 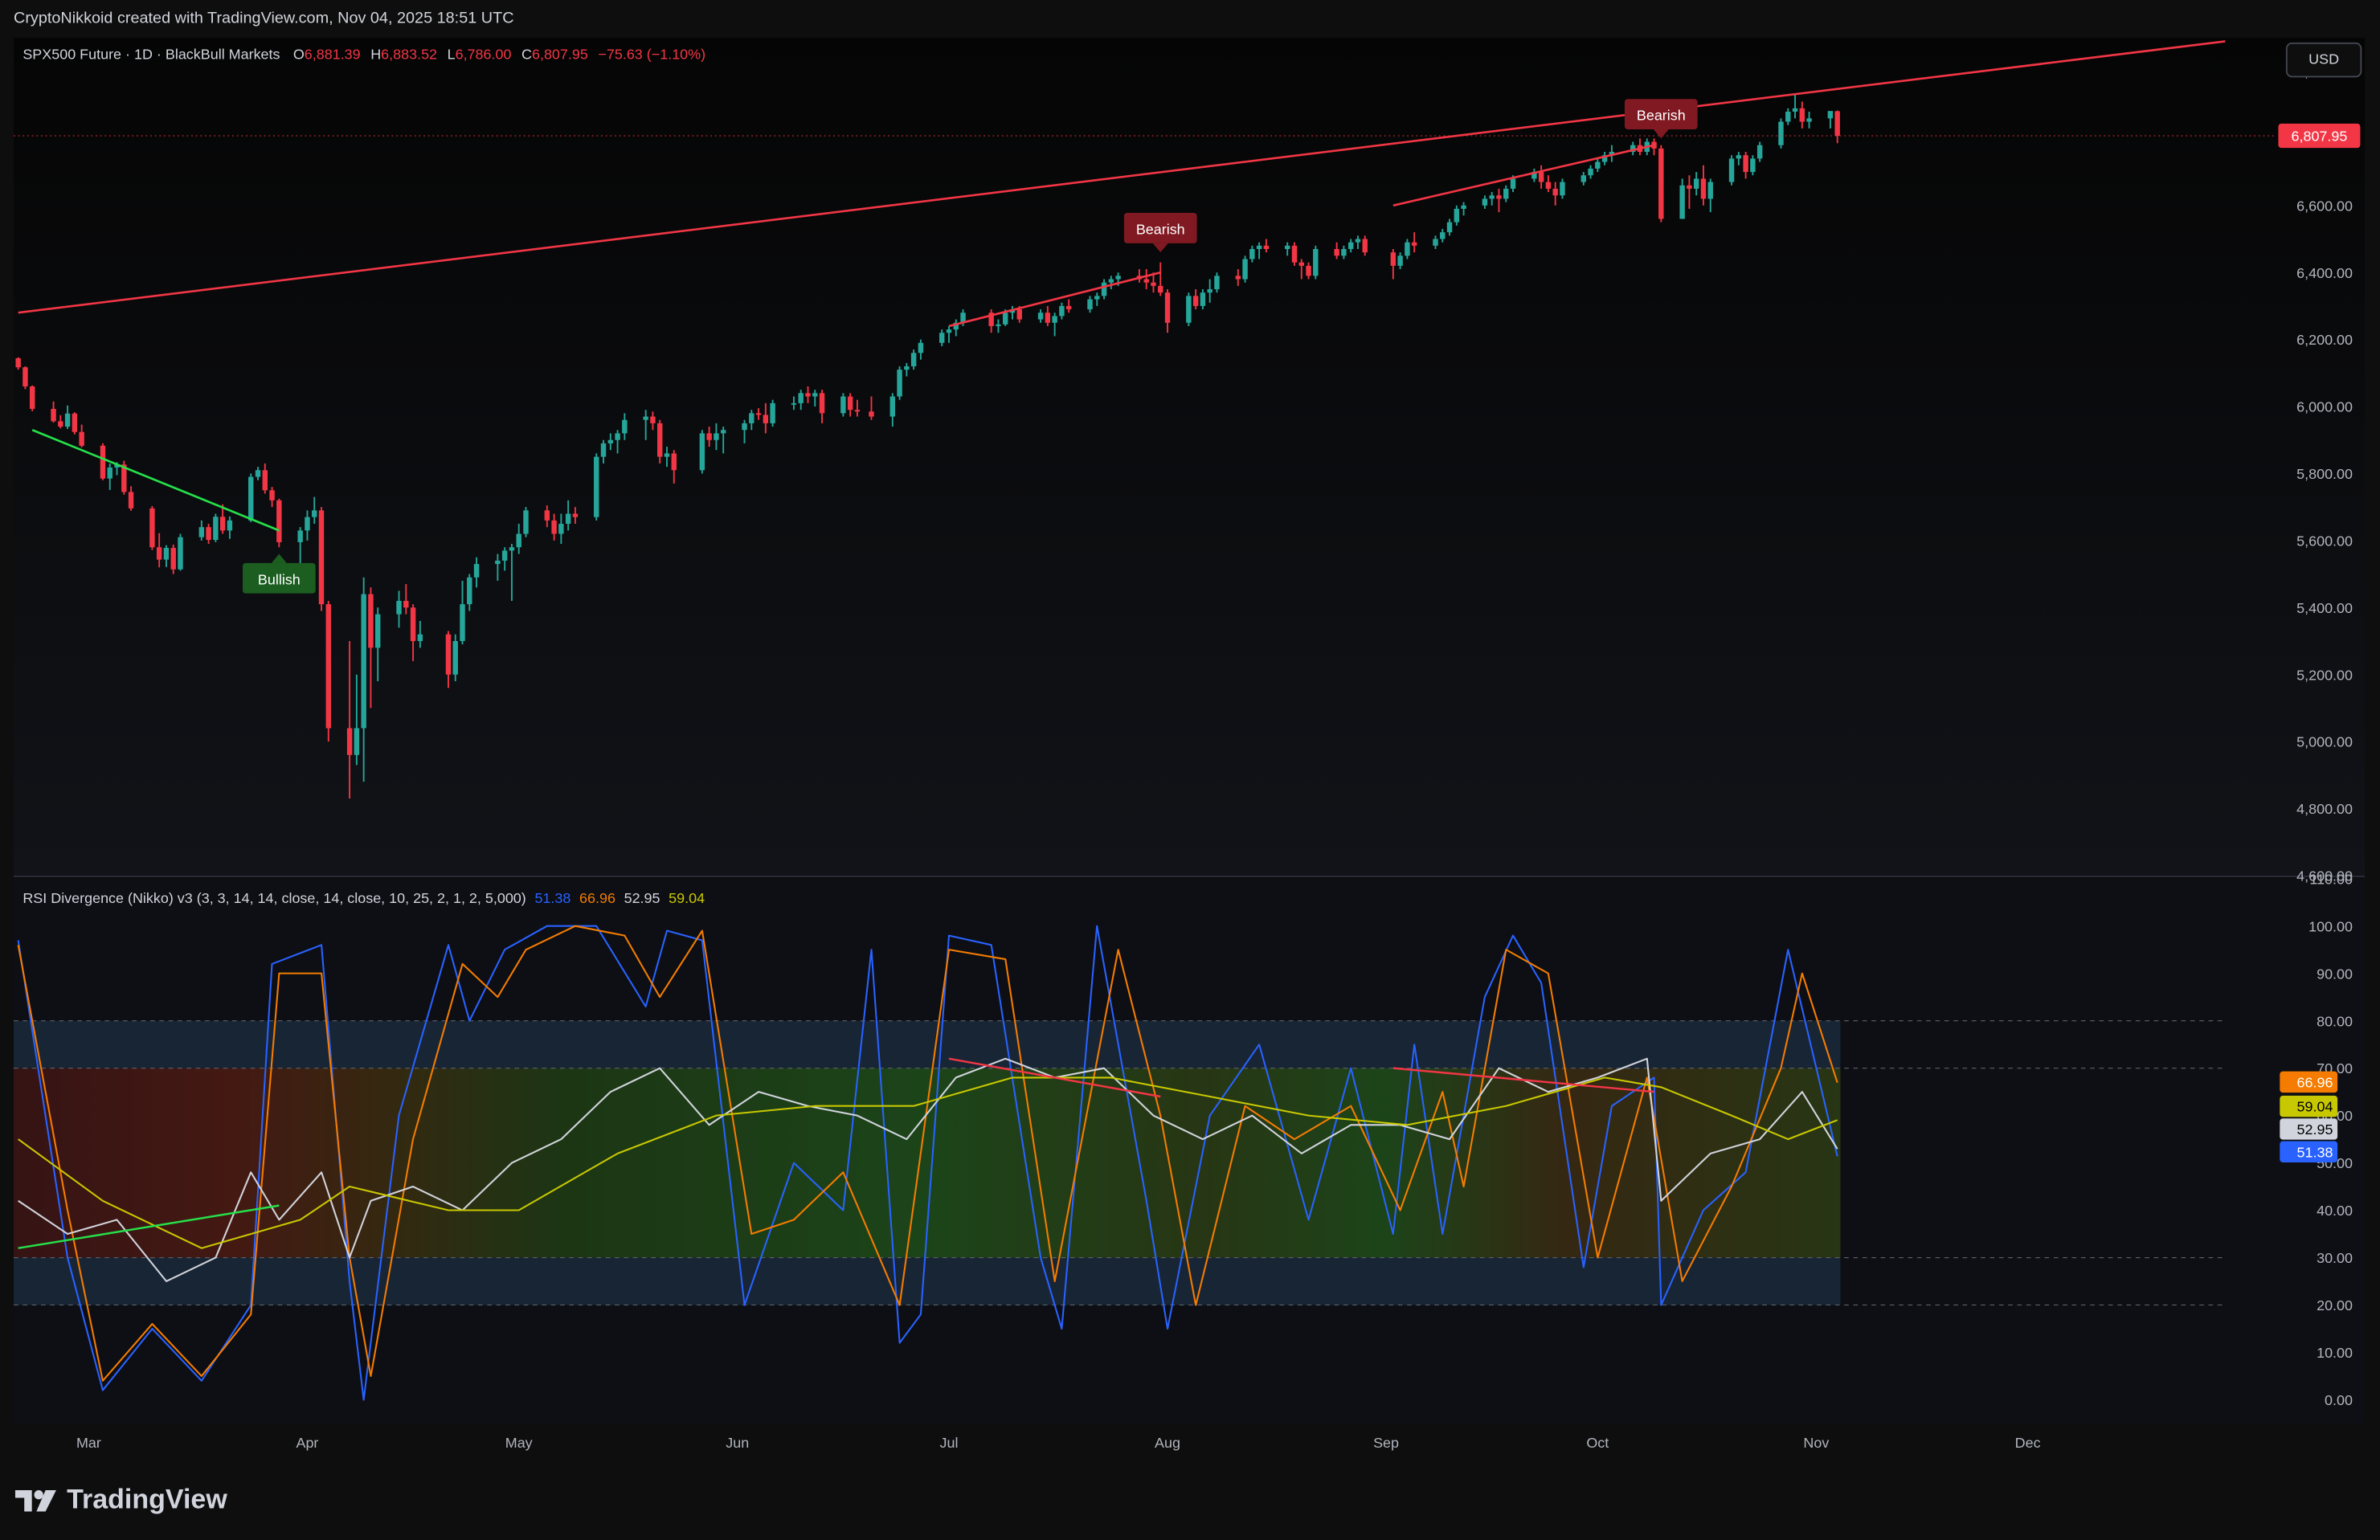 What do you see at coordinates (88, 1443) in the screenshot?
I see `time-axis-tick: Mar` at bounding box center [88, 1443].